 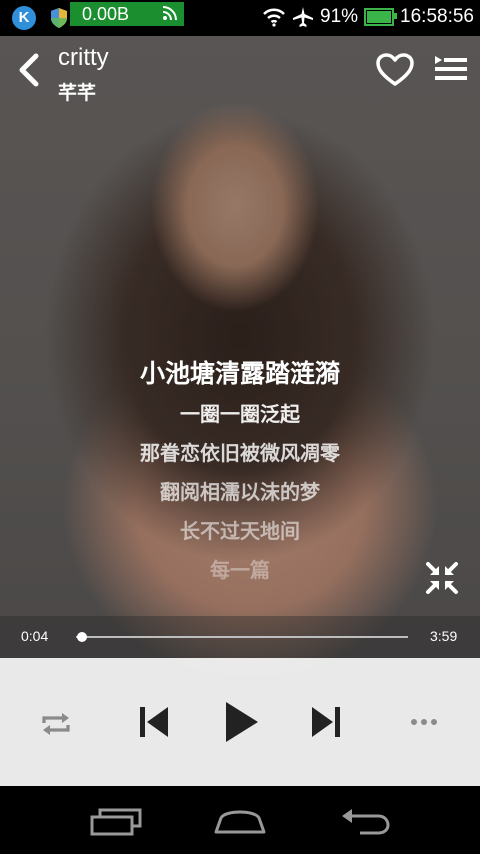 What do you see at coordinates (59, 18) in the screenshot?
I see `security-shield-icon` at bounding box center [59, 18].